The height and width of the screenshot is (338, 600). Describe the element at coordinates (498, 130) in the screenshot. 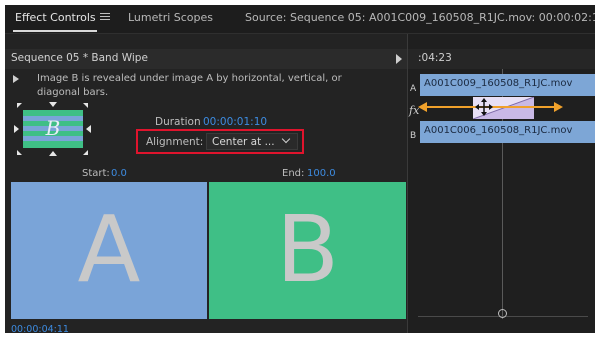

I see `clip-b-name: A001C006_160508_R1JC.mov` at that location.